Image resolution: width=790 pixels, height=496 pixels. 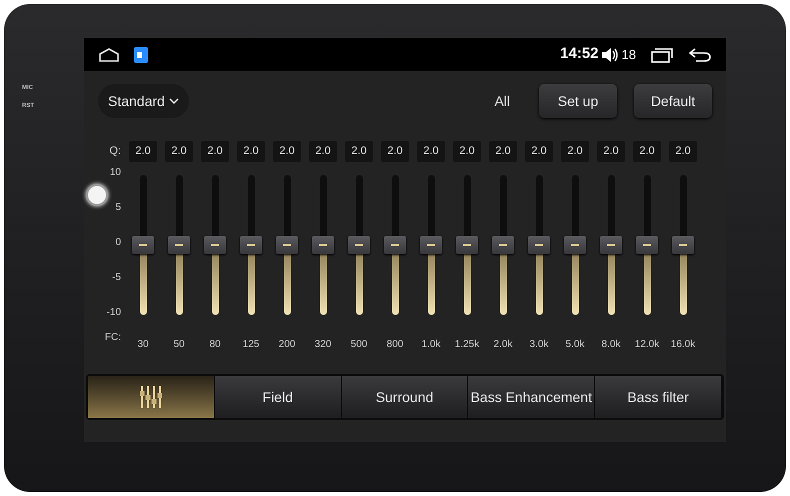 What do you see at coordinates (578, 101) in the screenshot?
I see `toolbar-button: Set up` at bounding box center [578, 101].